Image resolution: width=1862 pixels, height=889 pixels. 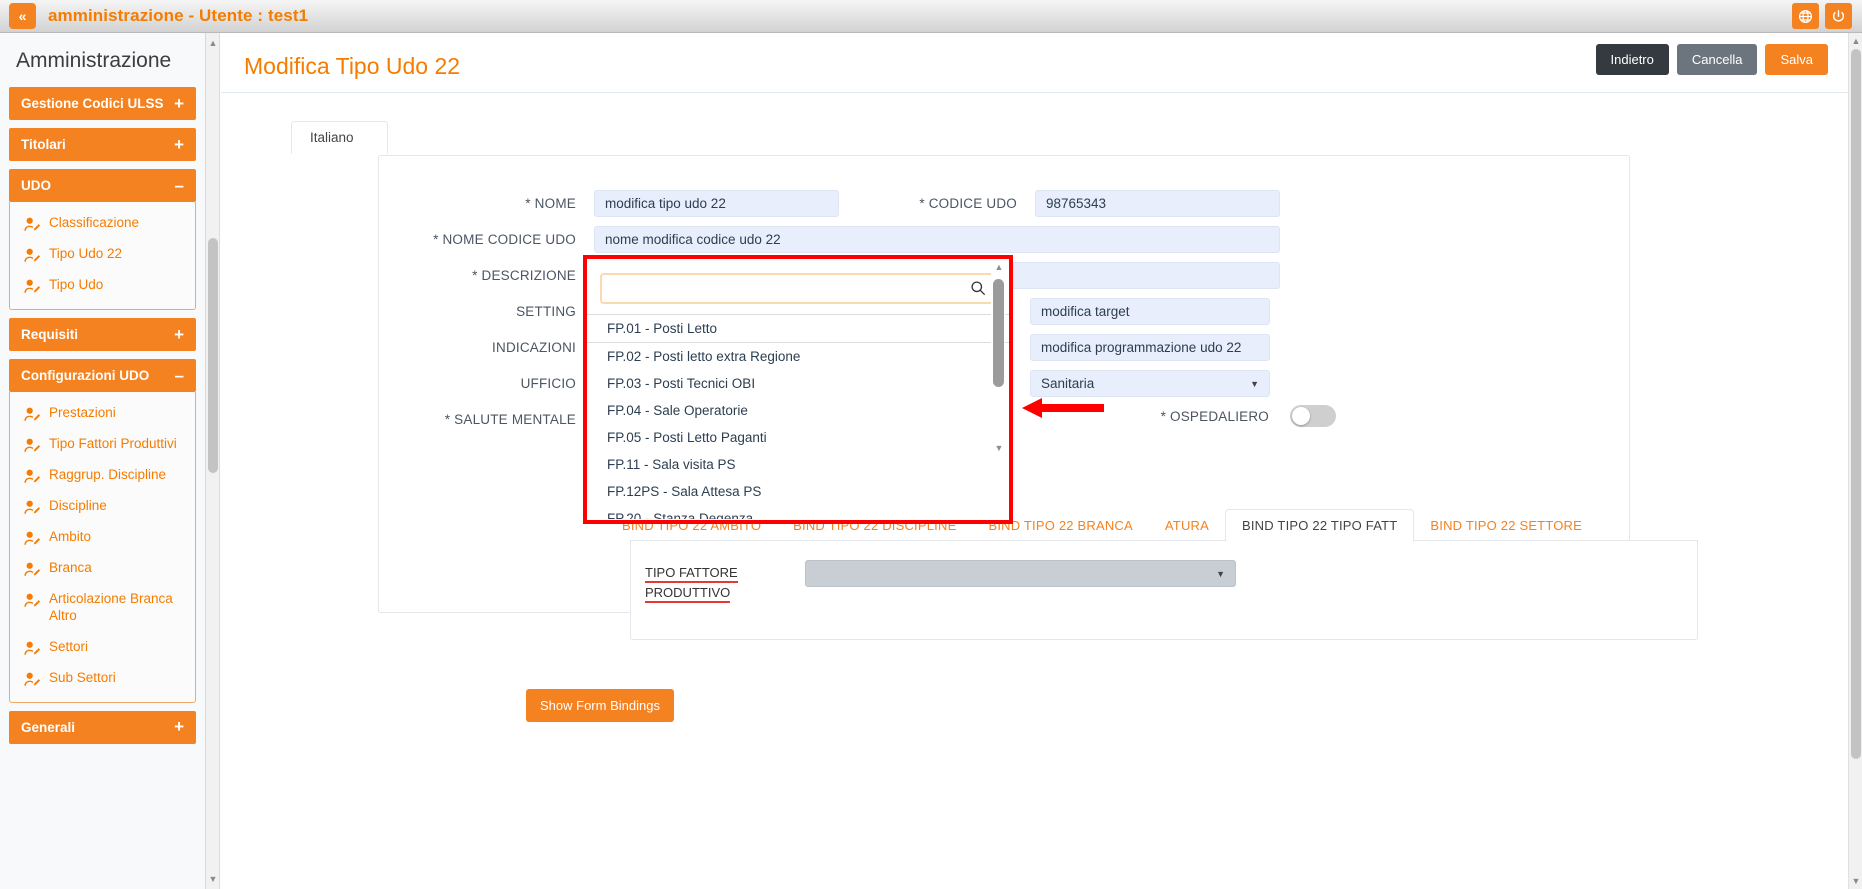 I want to click on nome-label: * NOME, so click(x=550, y=203).